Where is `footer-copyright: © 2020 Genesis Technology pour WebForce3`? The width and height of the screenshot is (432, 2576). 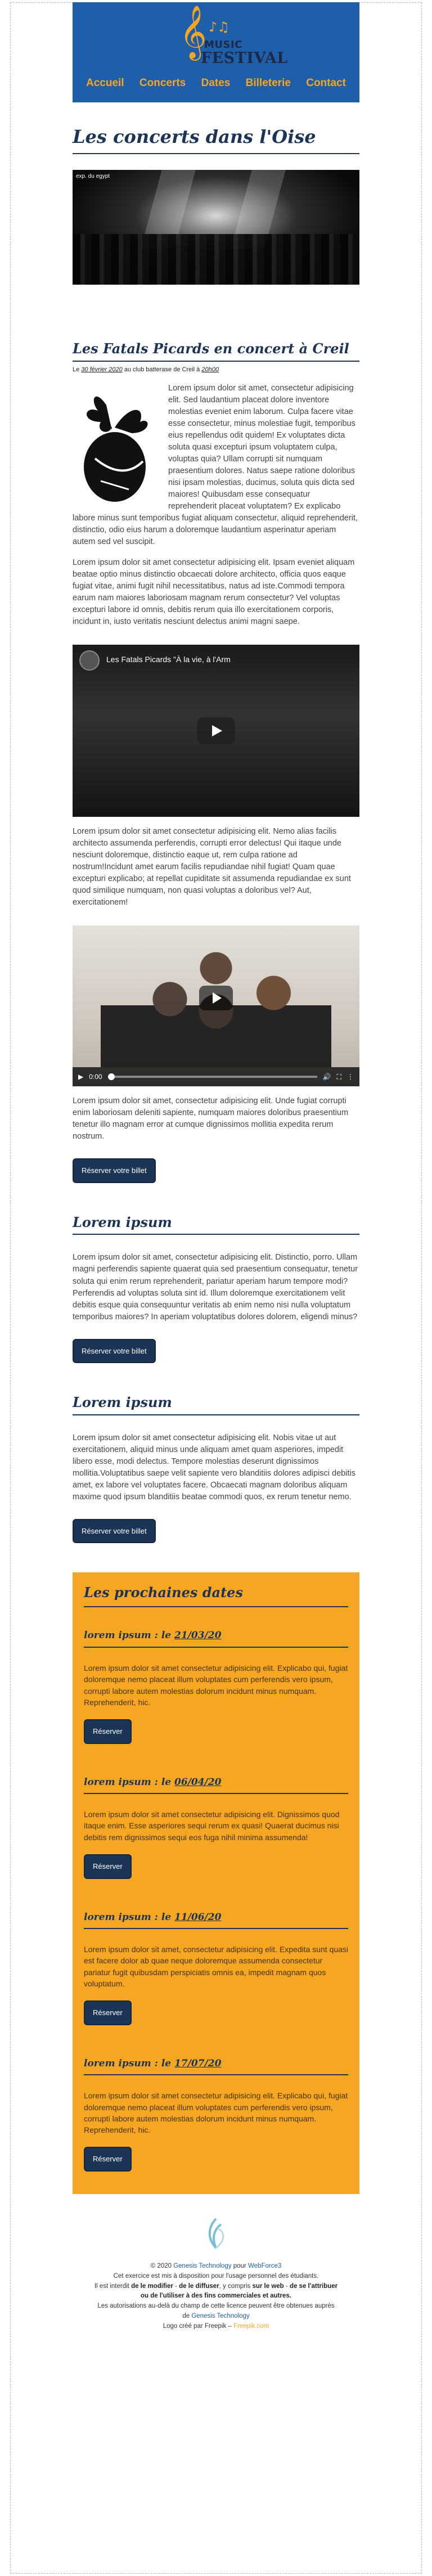 footer-copyright: © 2020 Genesis Technology pour WebForce3 is located at coordinates (216, 2267).